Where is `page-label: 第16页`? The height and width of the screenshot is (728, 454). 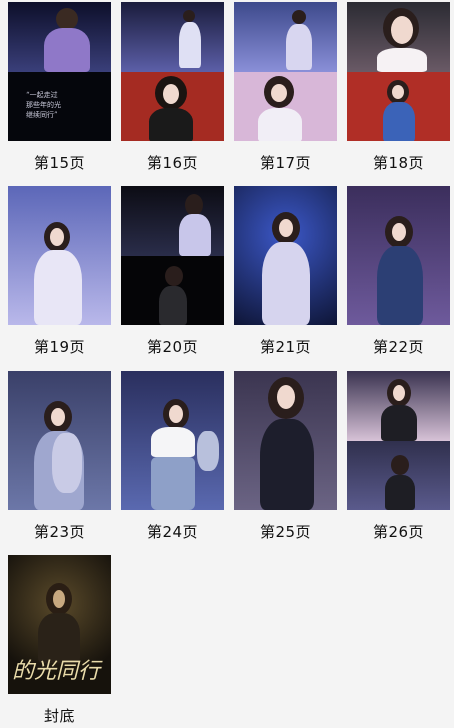 page-label: 第16页 is located at coordinates (172, 163).